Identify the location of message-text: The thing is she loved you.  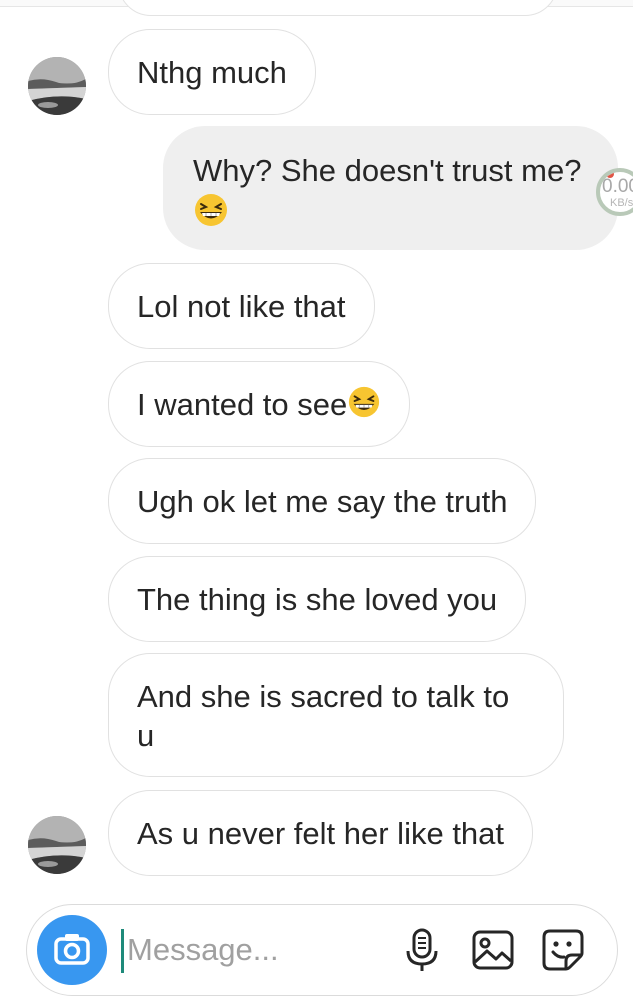
(317, 599).